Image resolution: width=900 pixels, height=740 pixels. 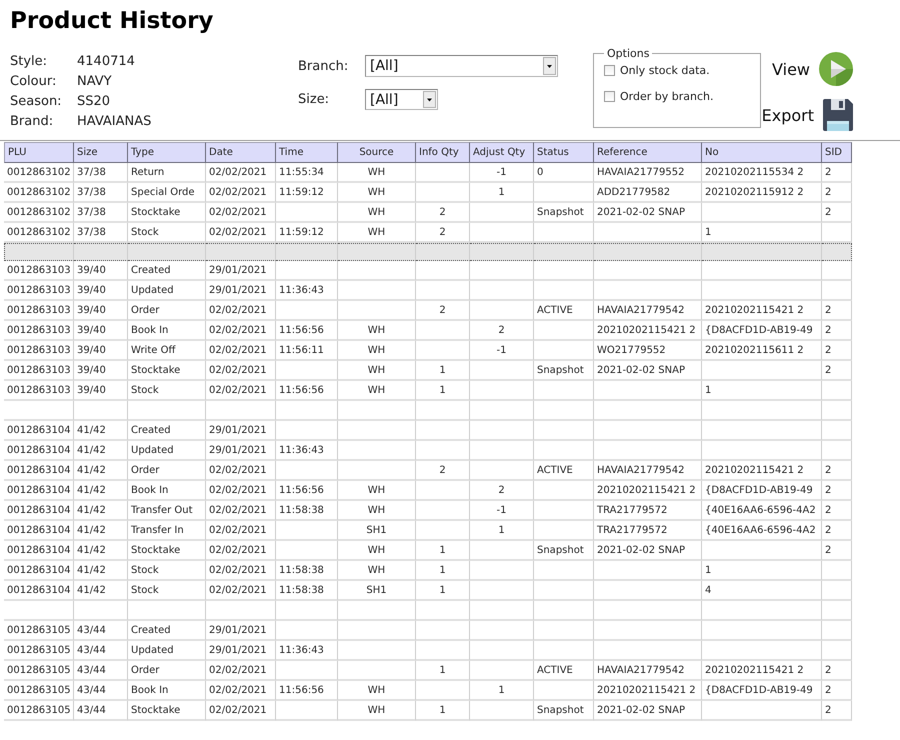 What do you see at coordinates (101, 711) in the screenshot?
I see `table-cell: 43/44` at bounding box center [101, 711].